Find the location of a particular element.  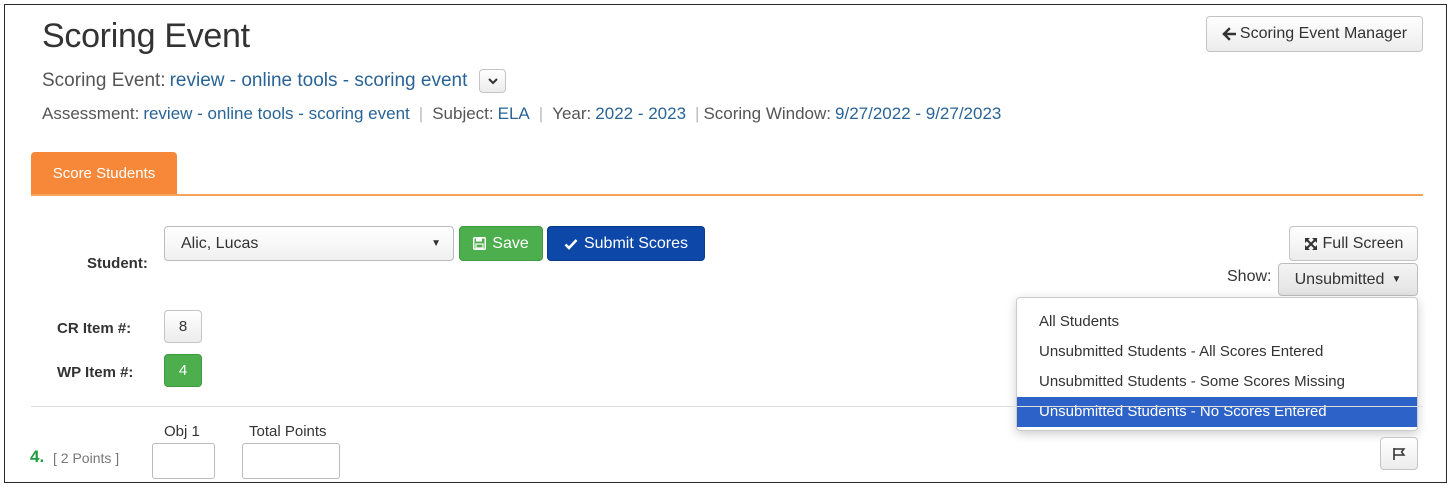

expand-arrows-icon is located at coordinates (1310, 243).